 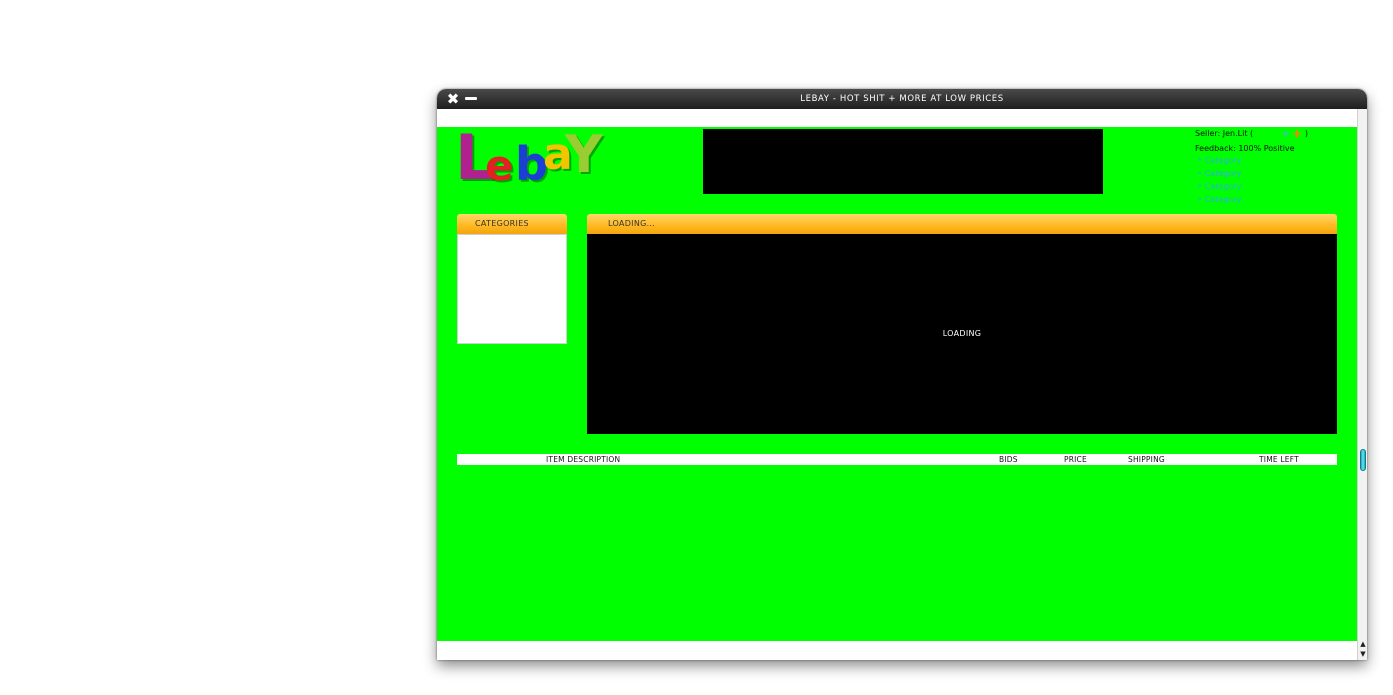 What do you see at coordinates (499, 165) in the screenshot?
I see `logo-letter-e: e` at bounding box center [499, 165].